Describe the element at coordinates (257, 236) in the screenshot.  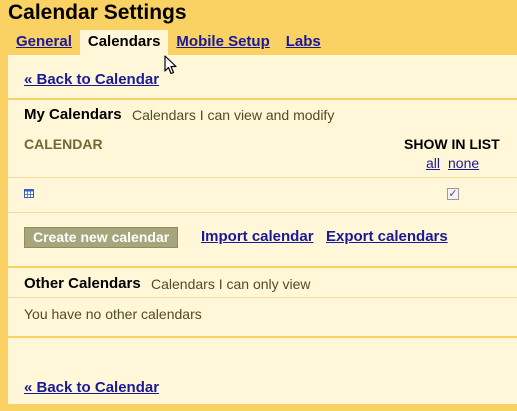
I see `import-calendar-link: Import calendar` at that location.